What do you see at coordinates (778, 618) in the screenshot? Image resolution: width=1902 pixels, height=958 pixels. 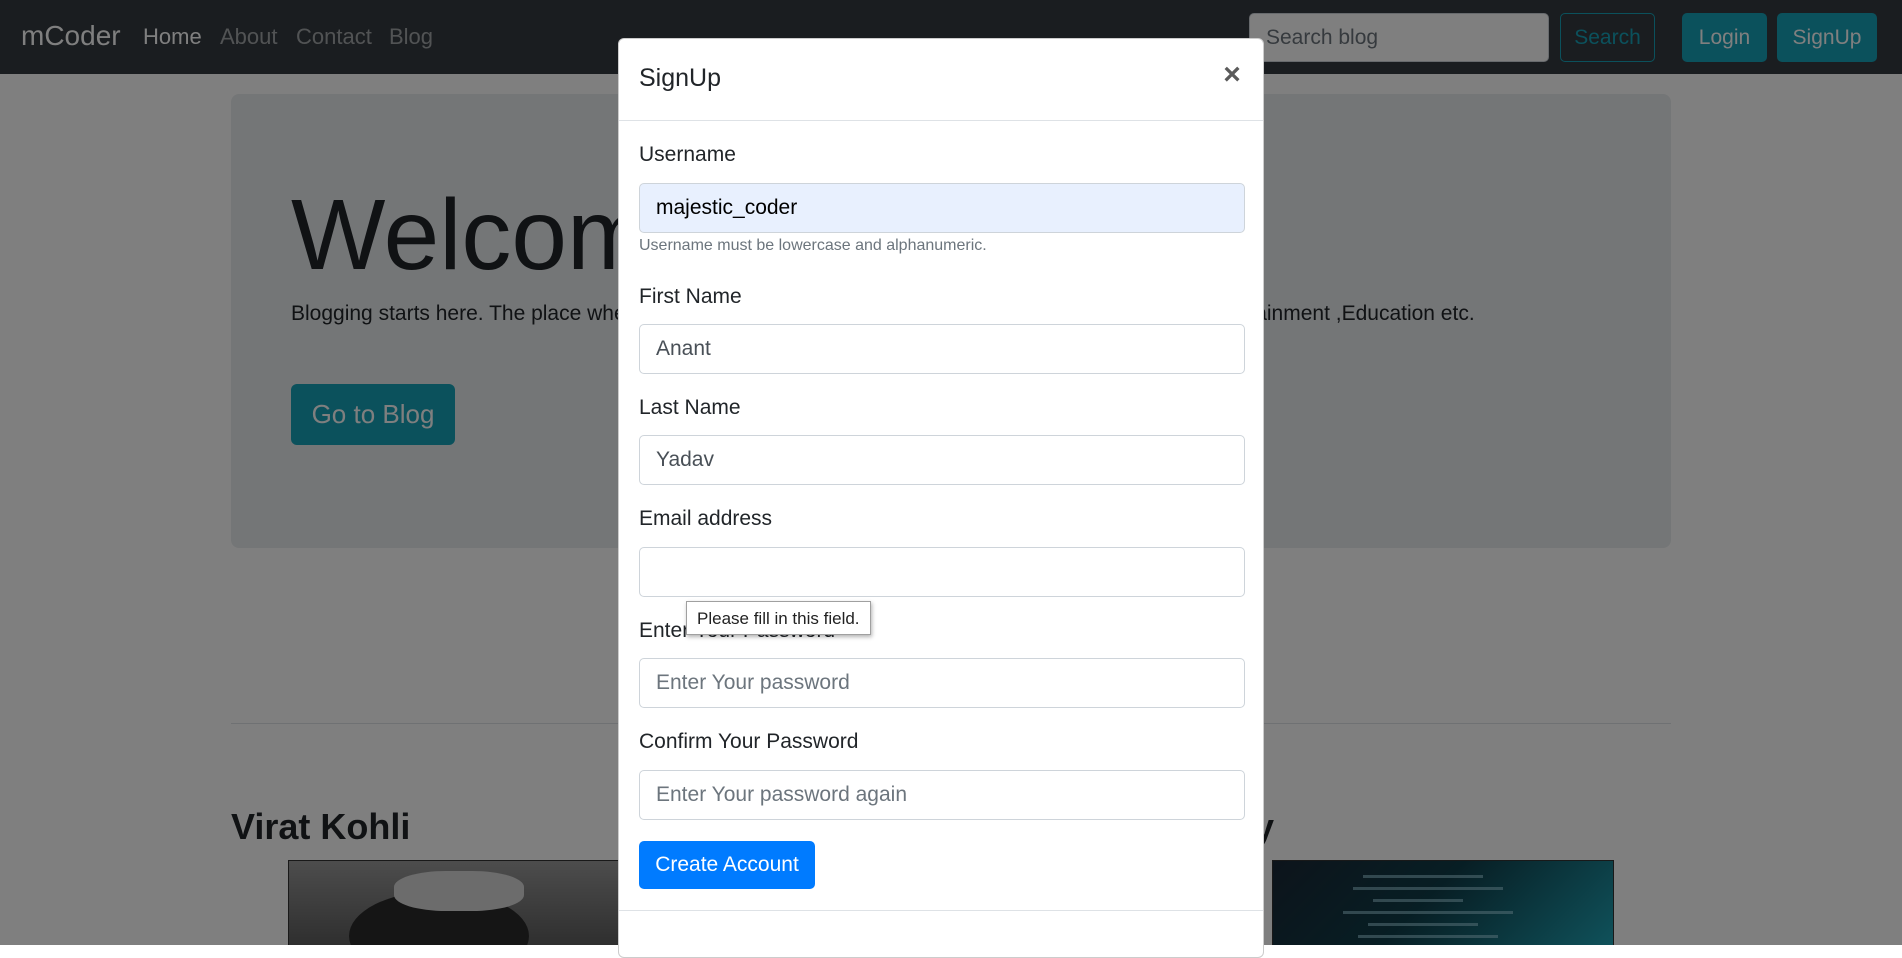 I see `validation-tooltip: Please fill in this field.` at bounding box center [778, 618].